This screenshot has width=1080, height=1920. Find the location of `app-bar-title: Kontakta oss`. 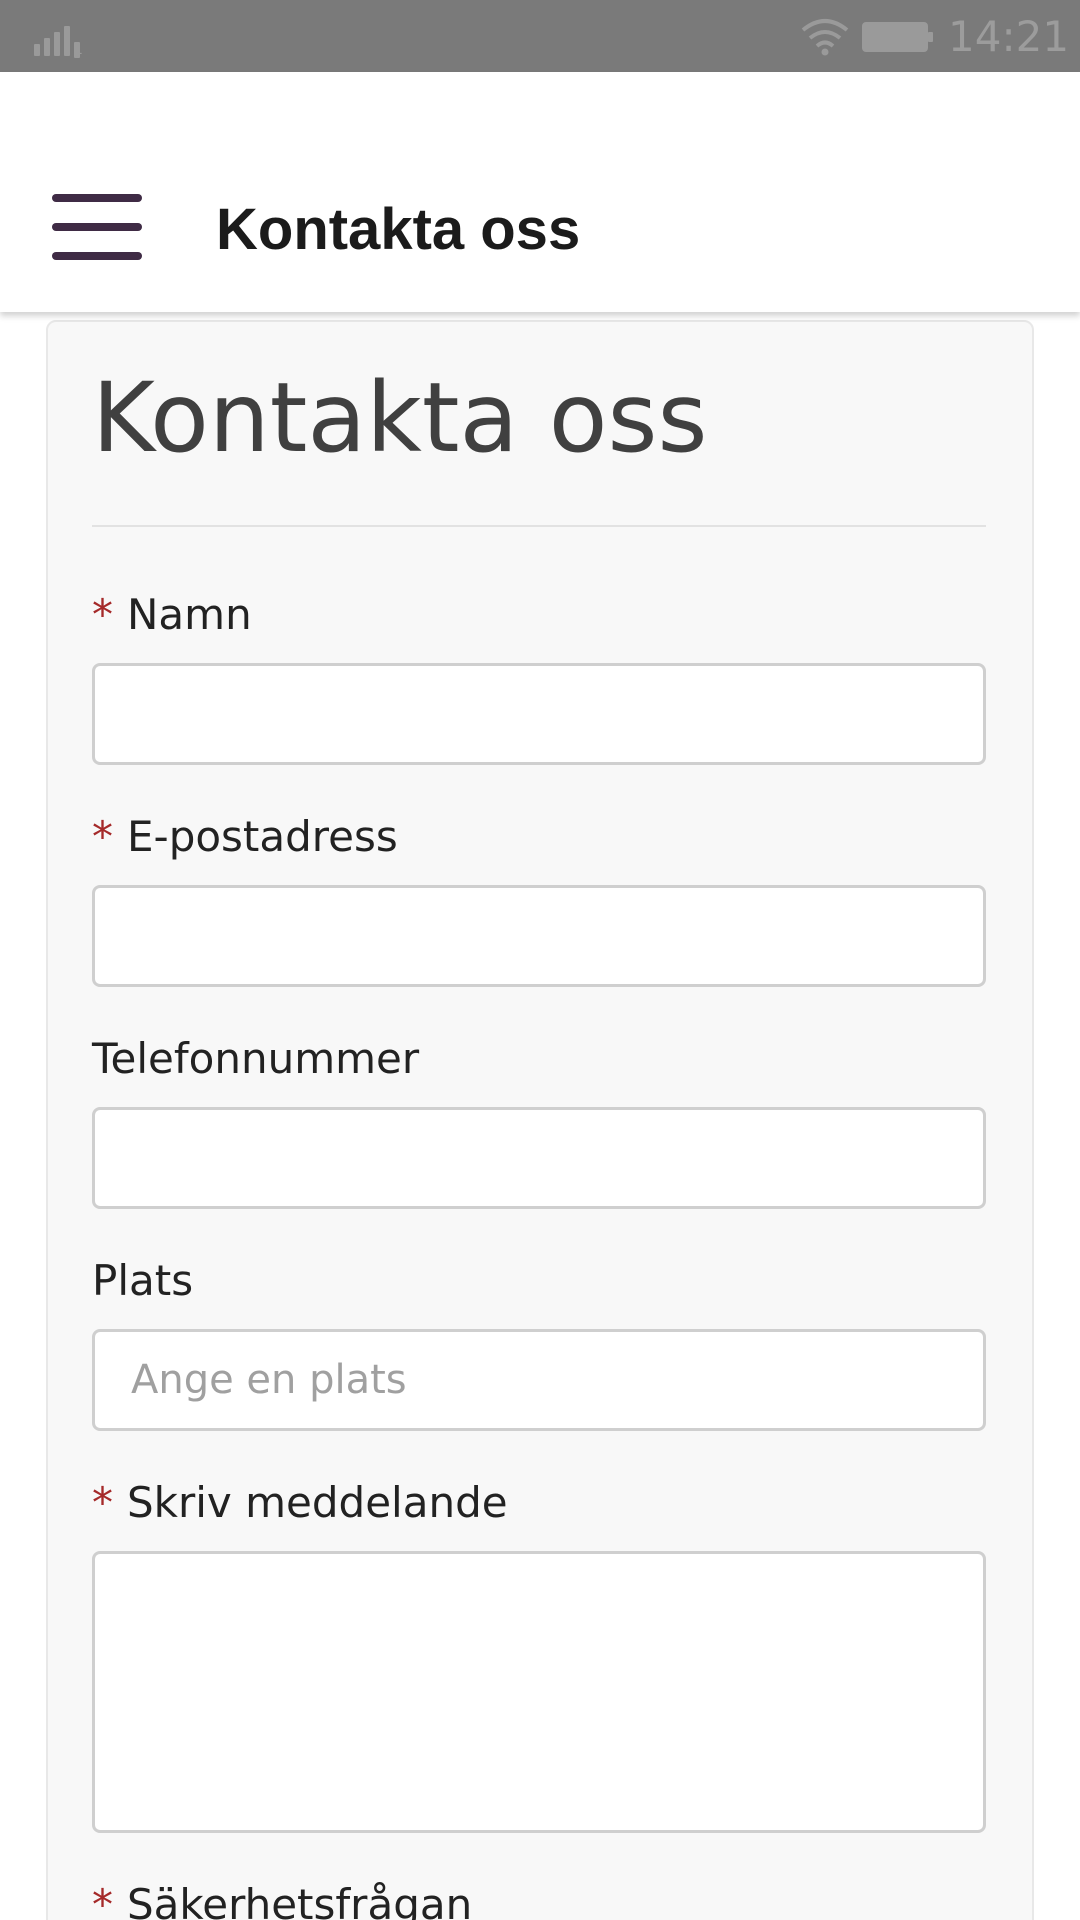

app-bar-title: Kontakta oss is located at coordinates (398, 229).